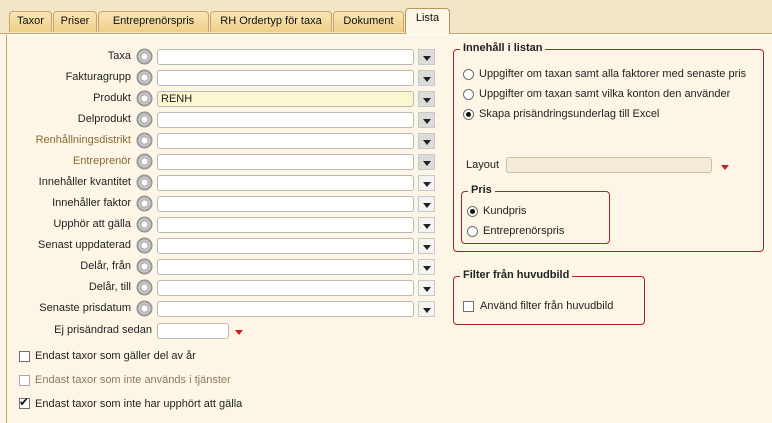 The height and width of the screenshot is (423, 772). I want to click on upphor-att-galla-input, so click(285, 225).